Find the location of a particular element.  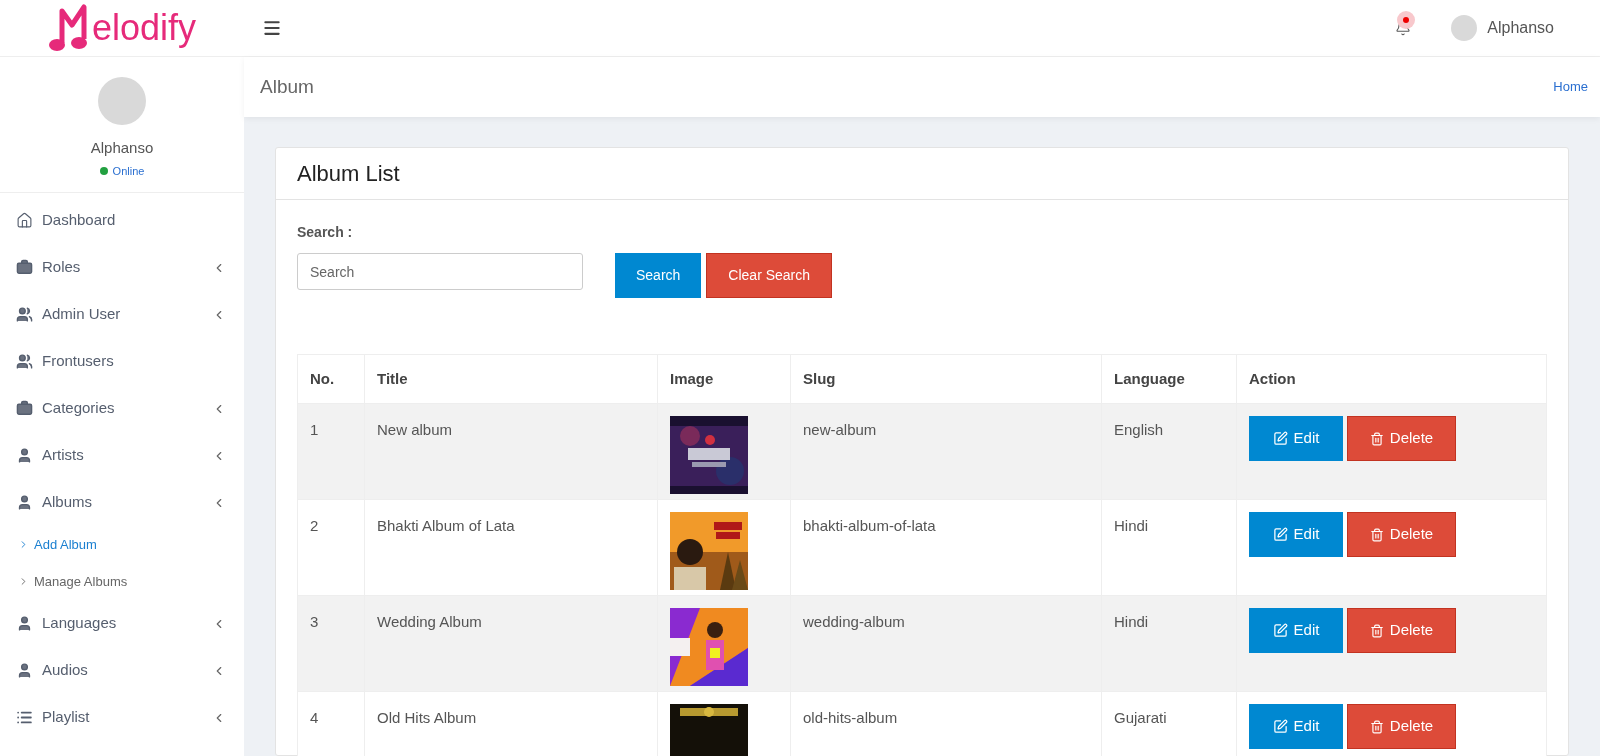

table-cell: old-hits-album is located at coordinates (850, 717).